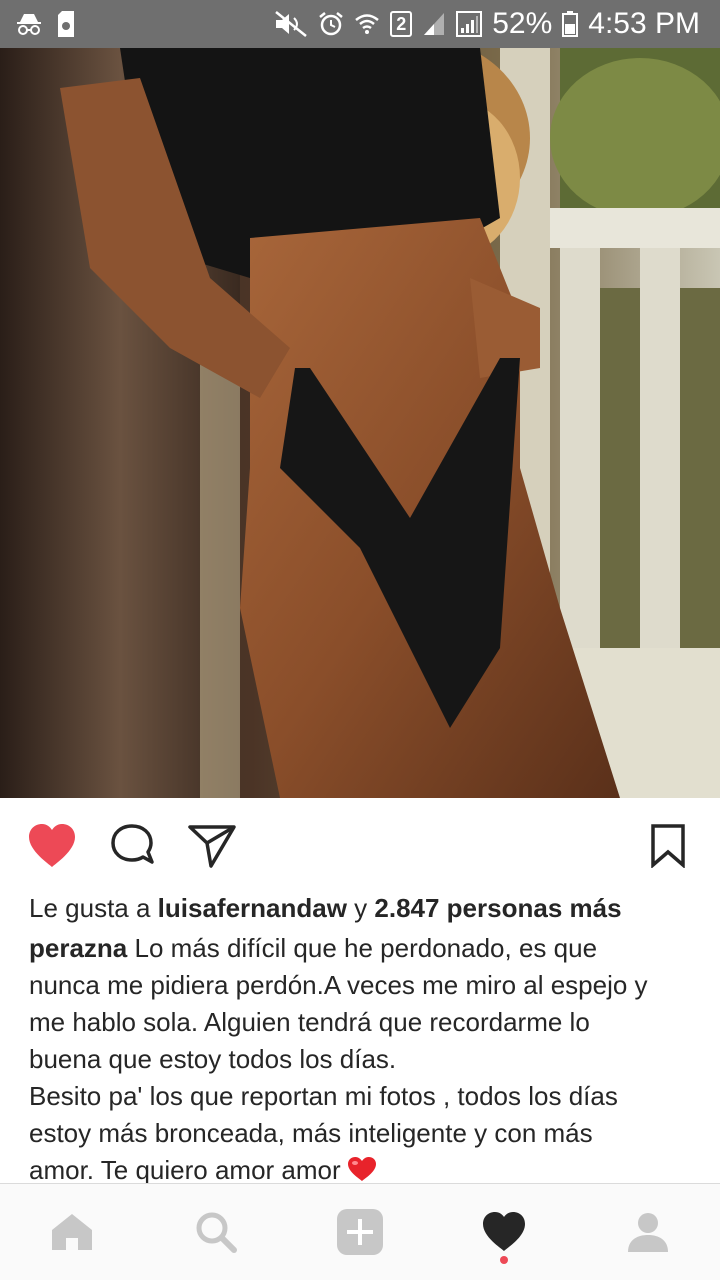  I want to click on heart-icon, so click(52, 845).